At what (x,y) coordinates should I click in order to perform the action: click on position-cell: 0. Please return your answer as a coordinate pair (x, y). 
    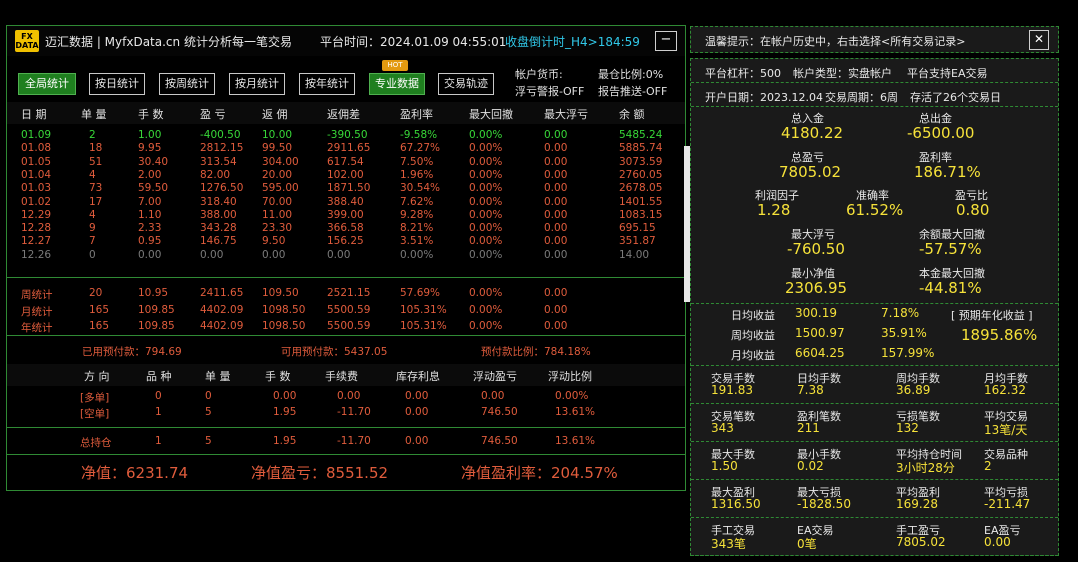
    Looking at the image, I should click on (208, 396).